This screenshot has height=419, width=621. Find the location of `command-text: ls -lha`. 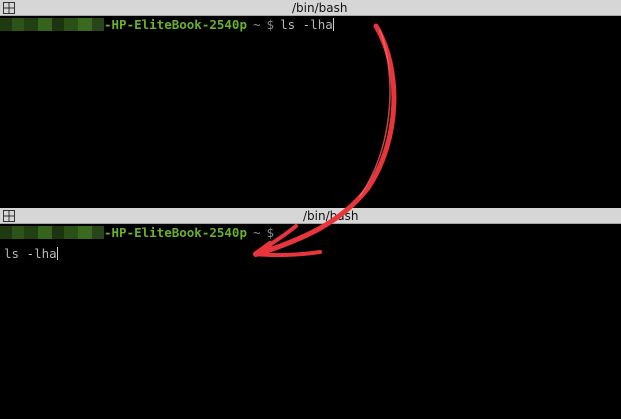

command-text: ls -lha is located at coordinates (306, 24).